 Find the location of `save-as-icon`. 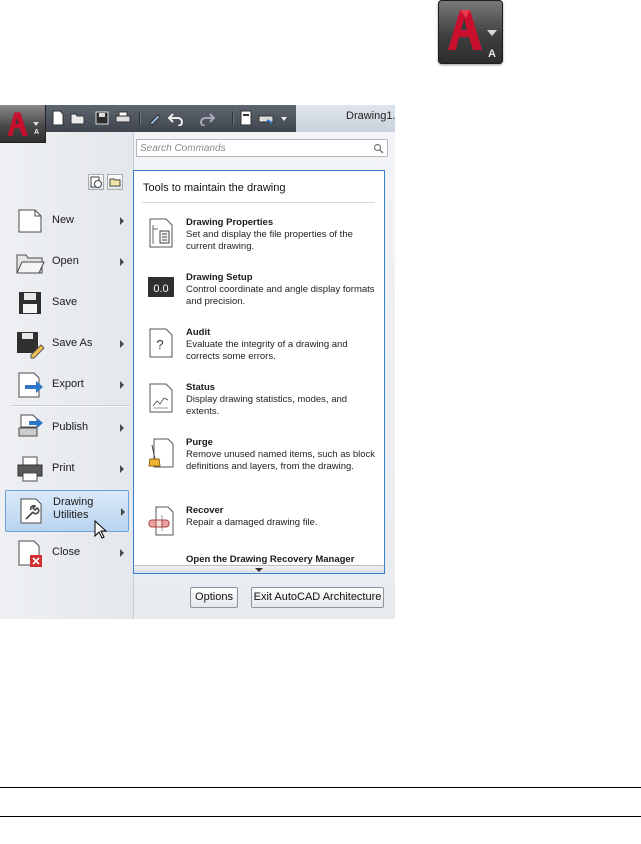

save-as-icon is located at coordinates (30, 344).